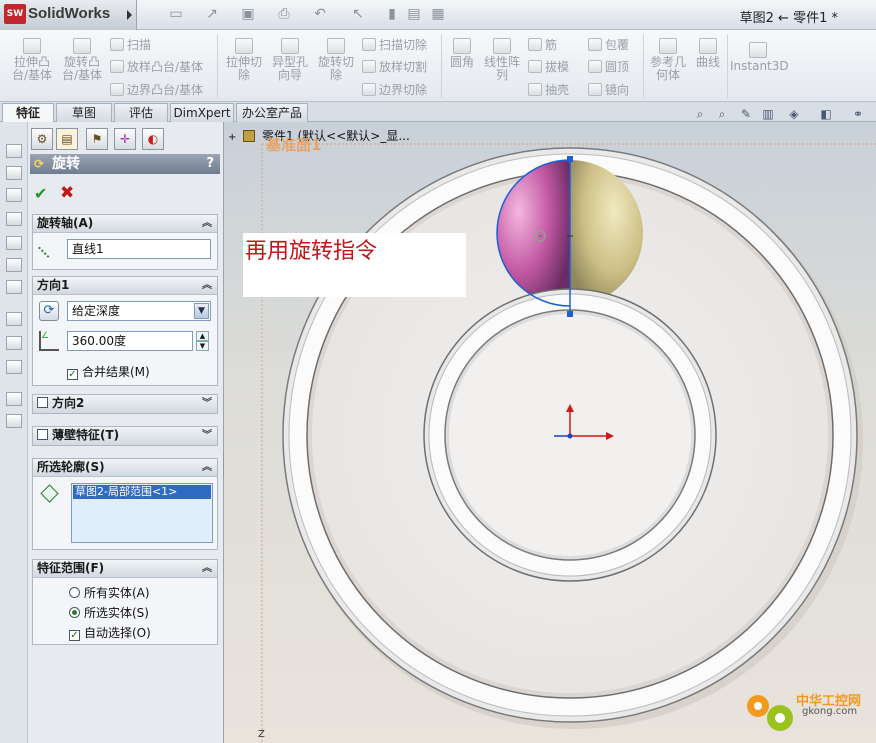 The width and height of the screenshot is (876, 743). I want to click on new-document-icon: ▭, so click(176, 14).